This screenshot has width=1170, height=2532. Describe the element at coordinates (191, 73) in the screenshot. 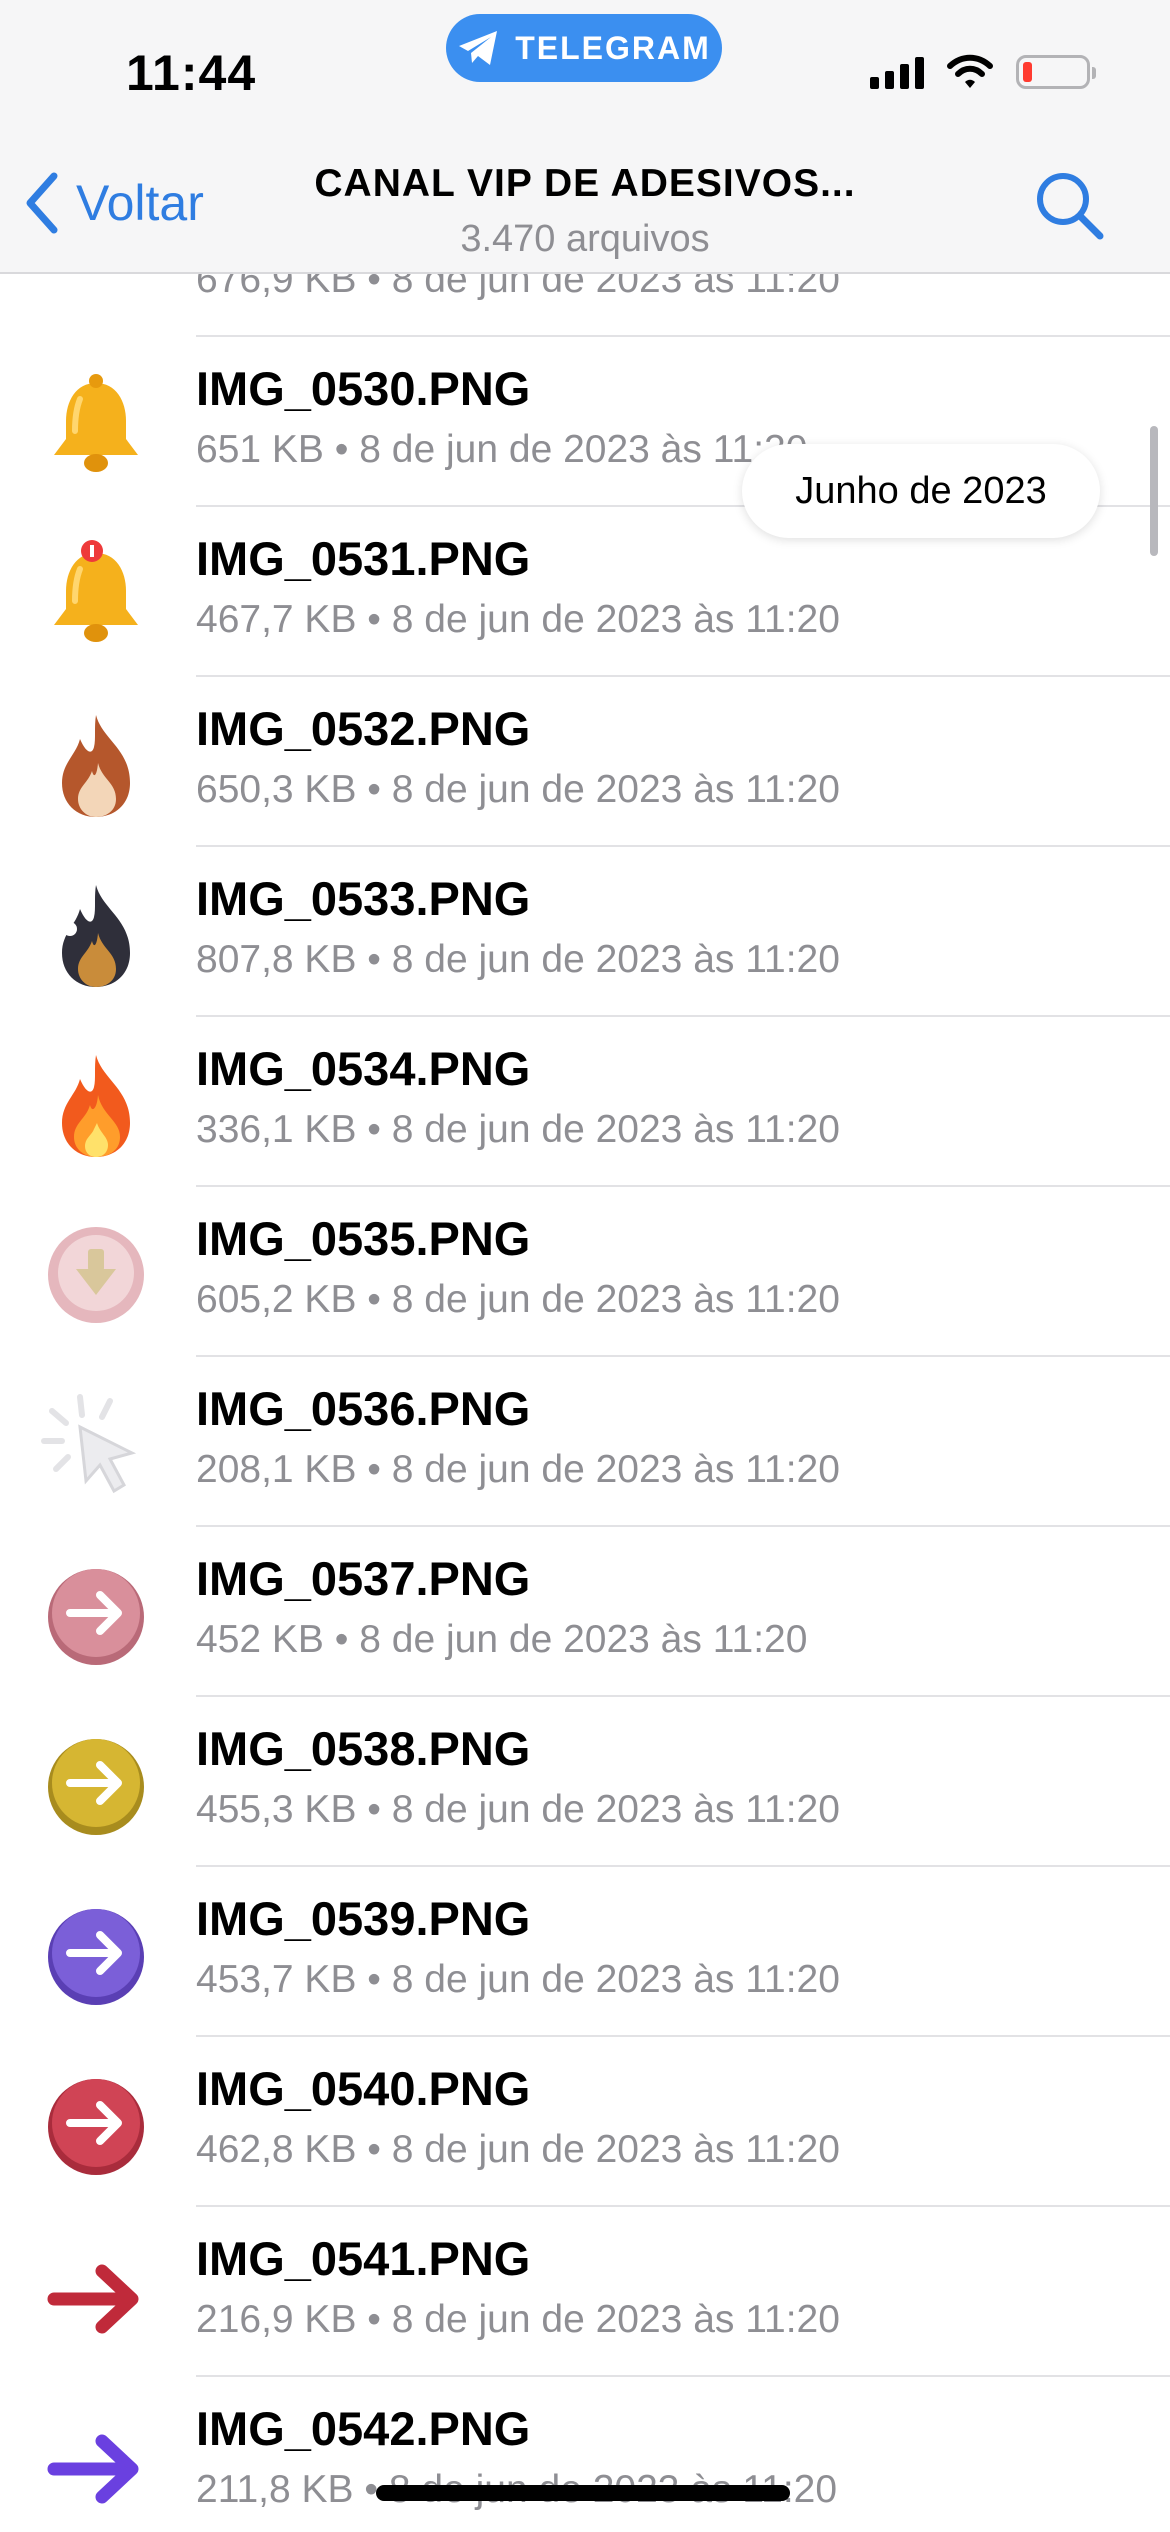

I see `status-time: 11:44` at that location.